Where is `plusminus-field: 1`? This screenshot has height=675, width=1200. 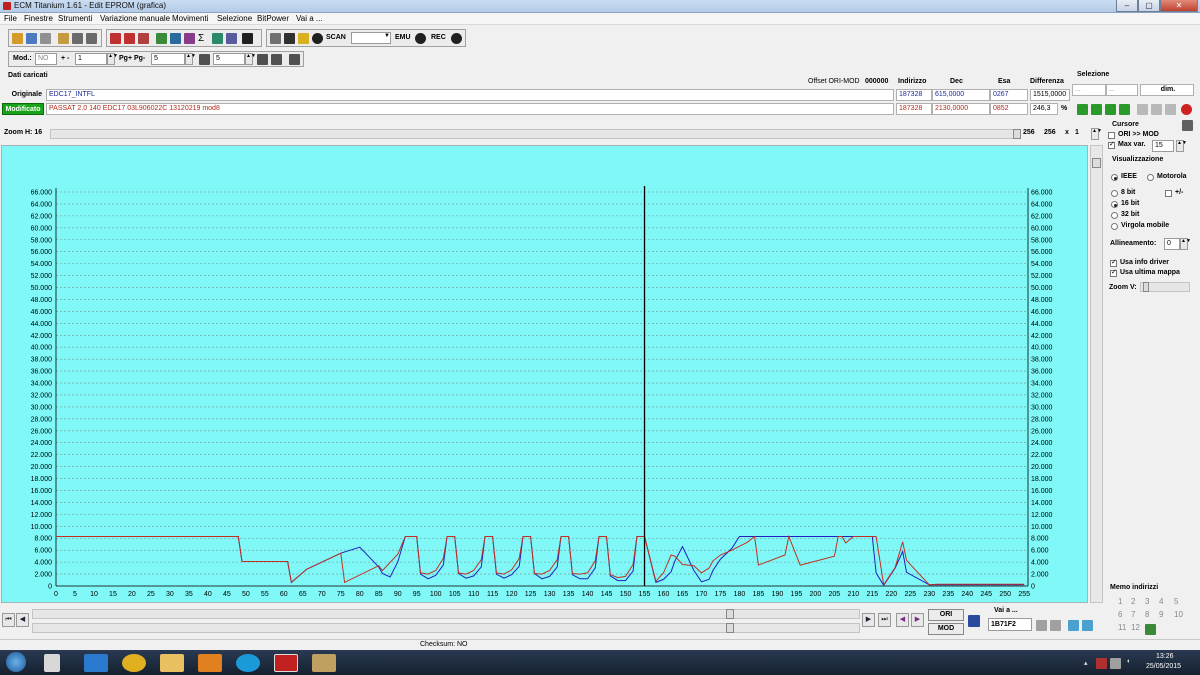 plusminus-field: 1 is located at coordinates (91, 59).